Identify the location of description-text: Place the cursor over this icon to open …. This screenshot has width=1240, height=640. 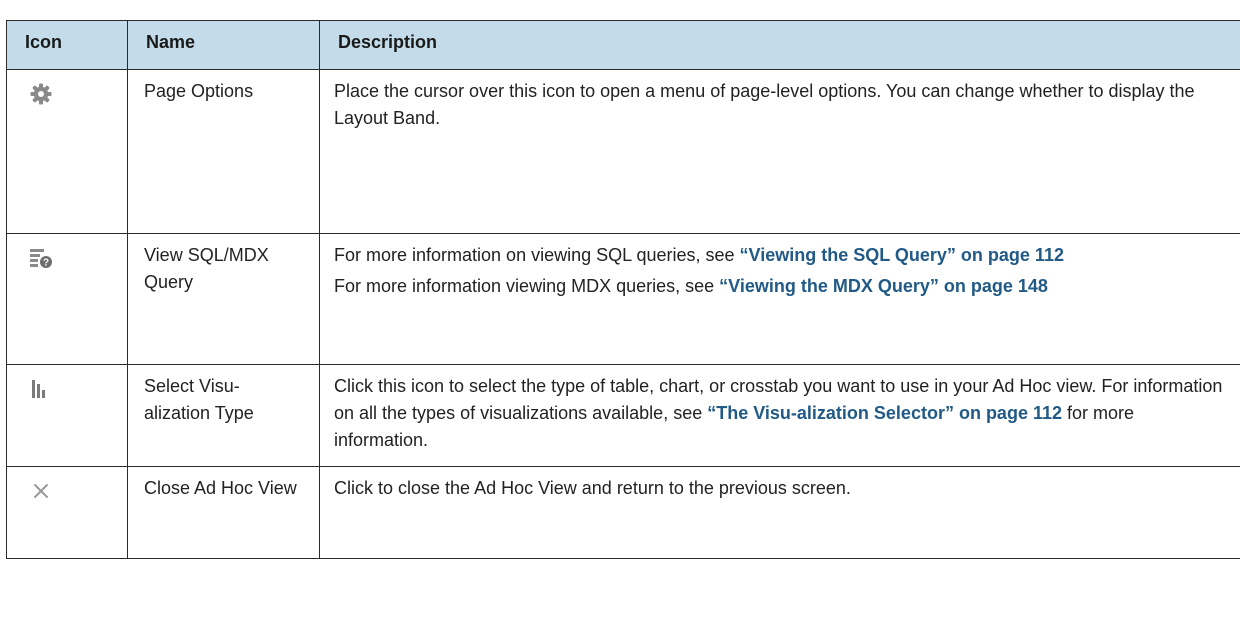
(780, 105).